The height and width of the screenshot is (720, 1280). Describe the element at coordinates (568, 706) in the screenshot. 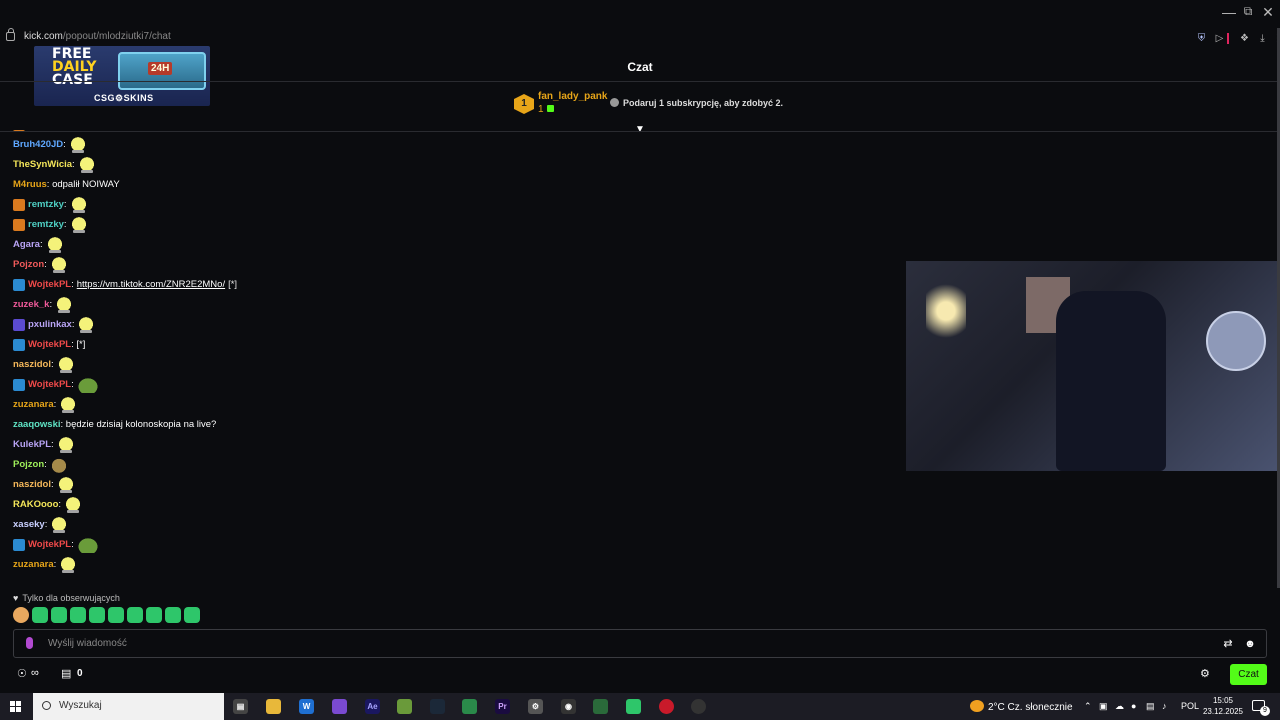

I see `obs-icon: ◉` at that location.